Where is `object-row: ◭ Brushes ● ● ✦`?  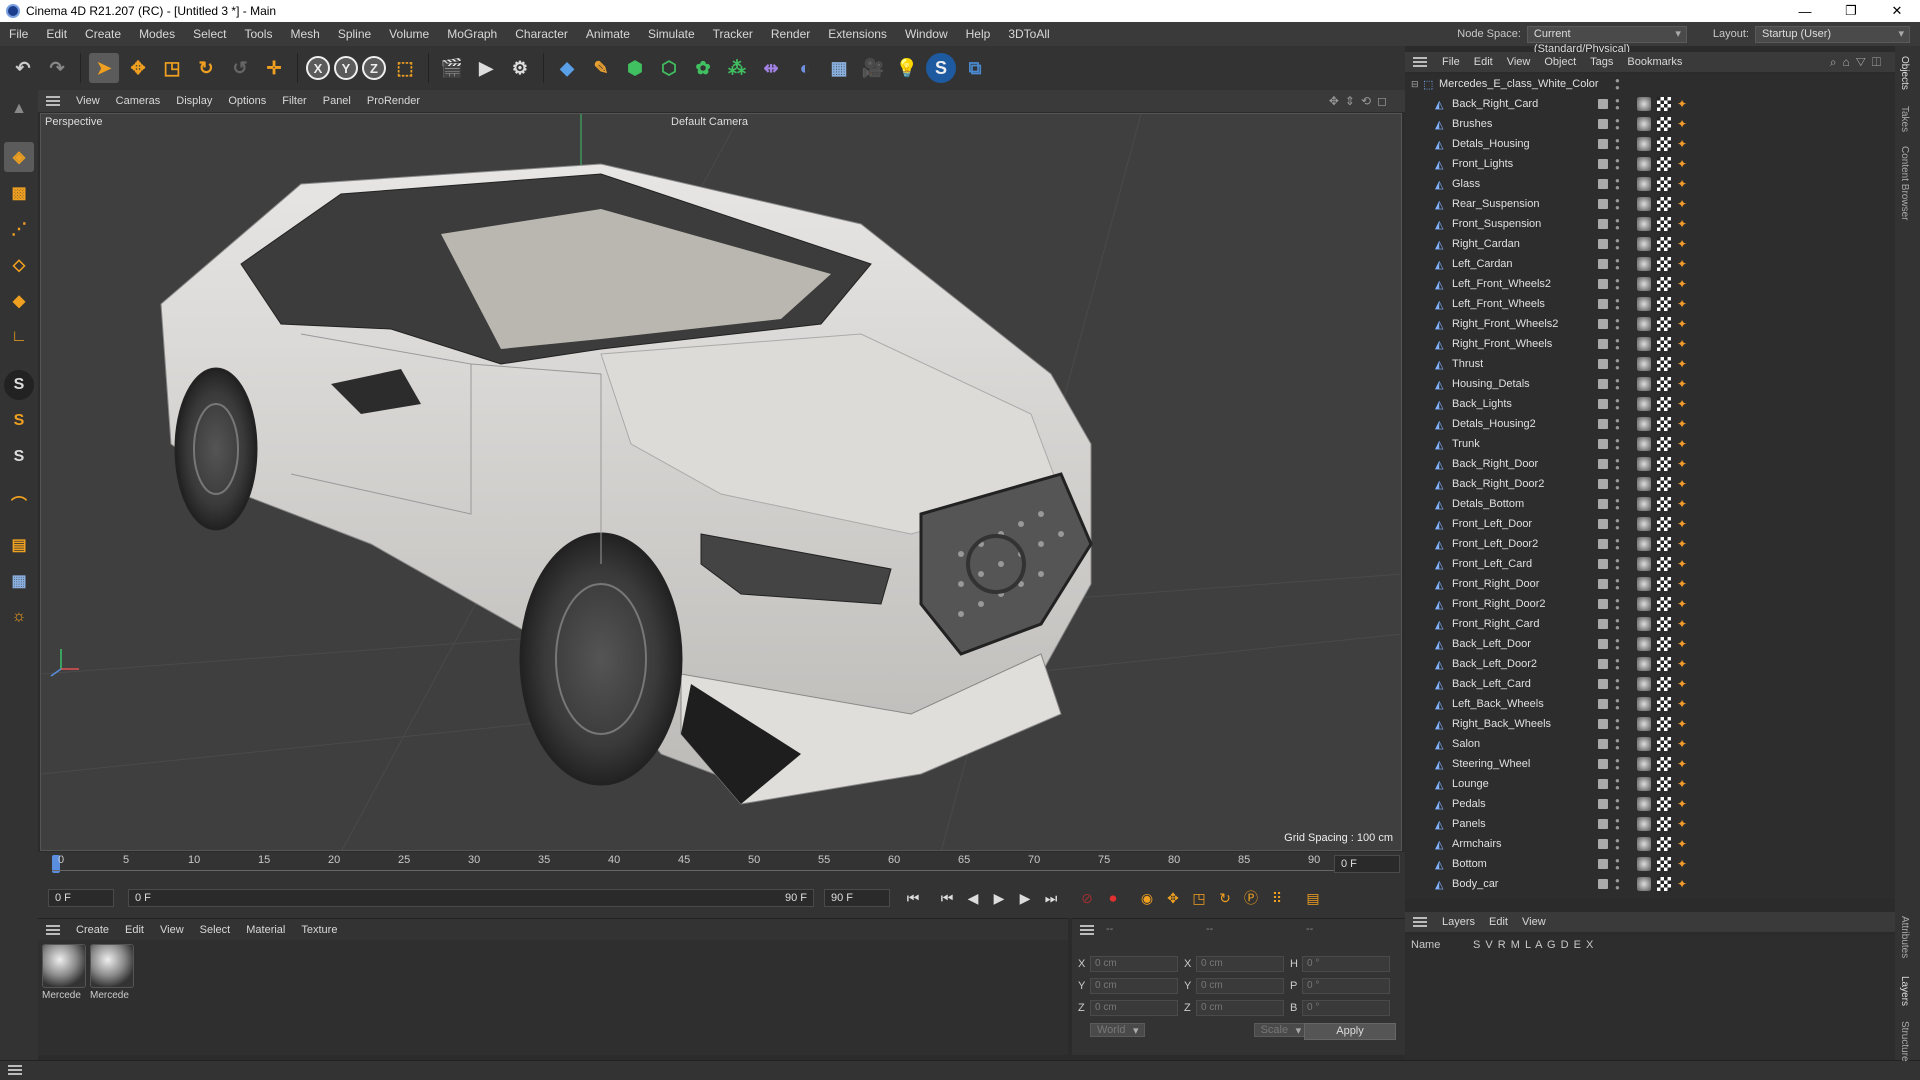
object-row: ◭ Brushes ● ● ✦ is located at coordinates (1650, 124).